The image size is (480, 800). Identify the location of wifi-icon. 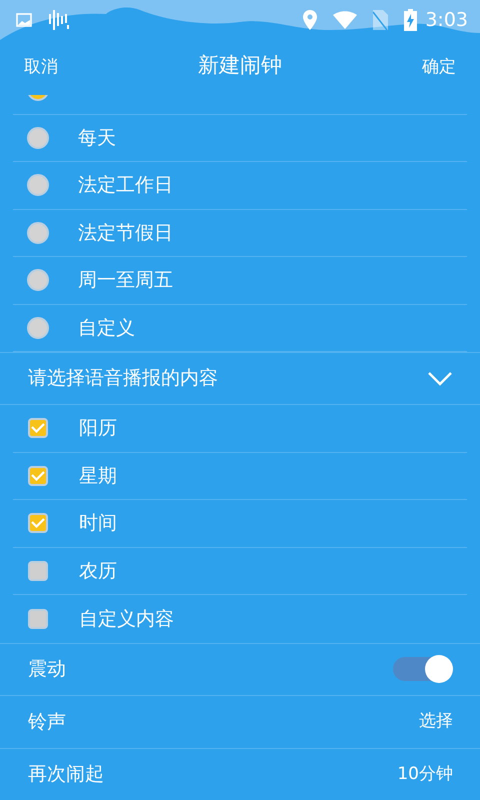
(345, 20).